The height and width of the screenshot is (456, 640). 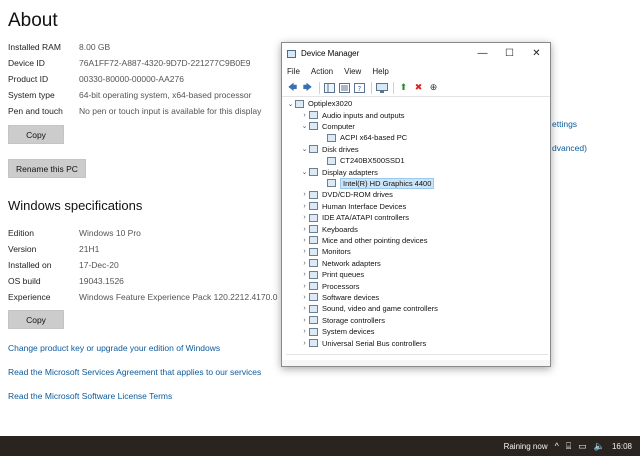 What do you see at coordinates (365, 218) in the screenshot?
I see `tree-item-label: IDE ATA/ATAPI controllers` at bounding box center [365, 218].